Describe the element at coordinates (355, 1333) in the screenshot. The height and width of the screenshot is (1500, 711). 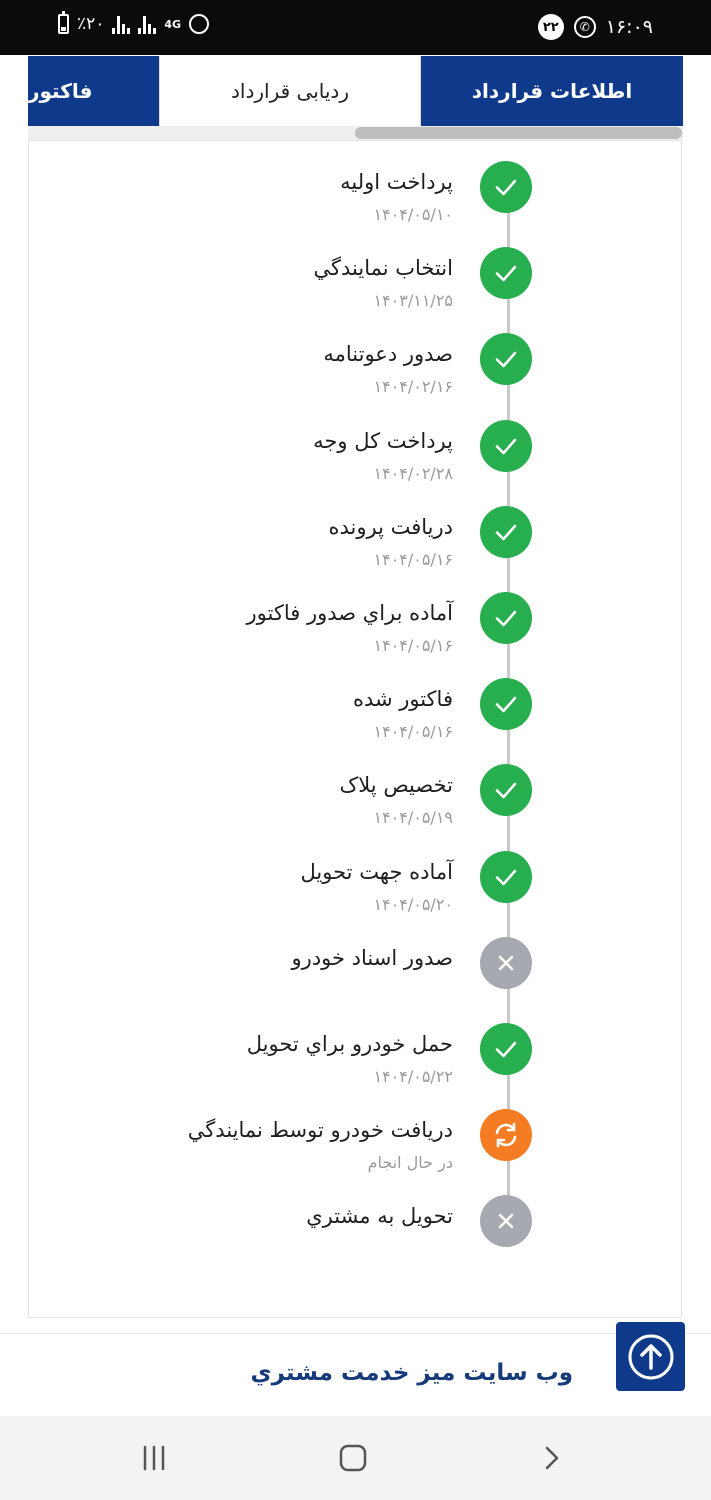
I see `footer-divider` at that location.